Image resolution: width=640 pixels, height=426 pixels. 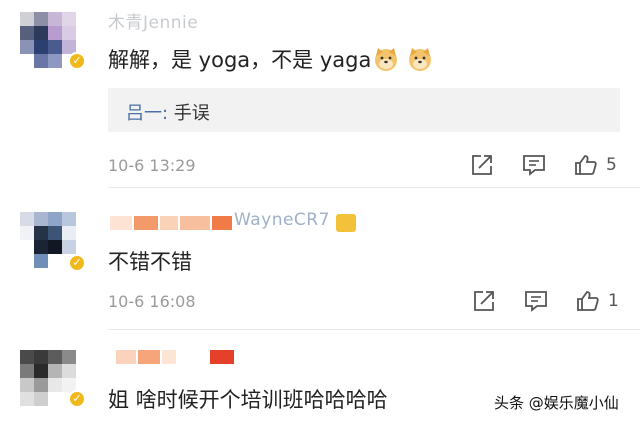 What do you see at coordinates (282, 220) in the screenshot?
I see `comment-author: WayneCR7` at bounding box center [282, 220].